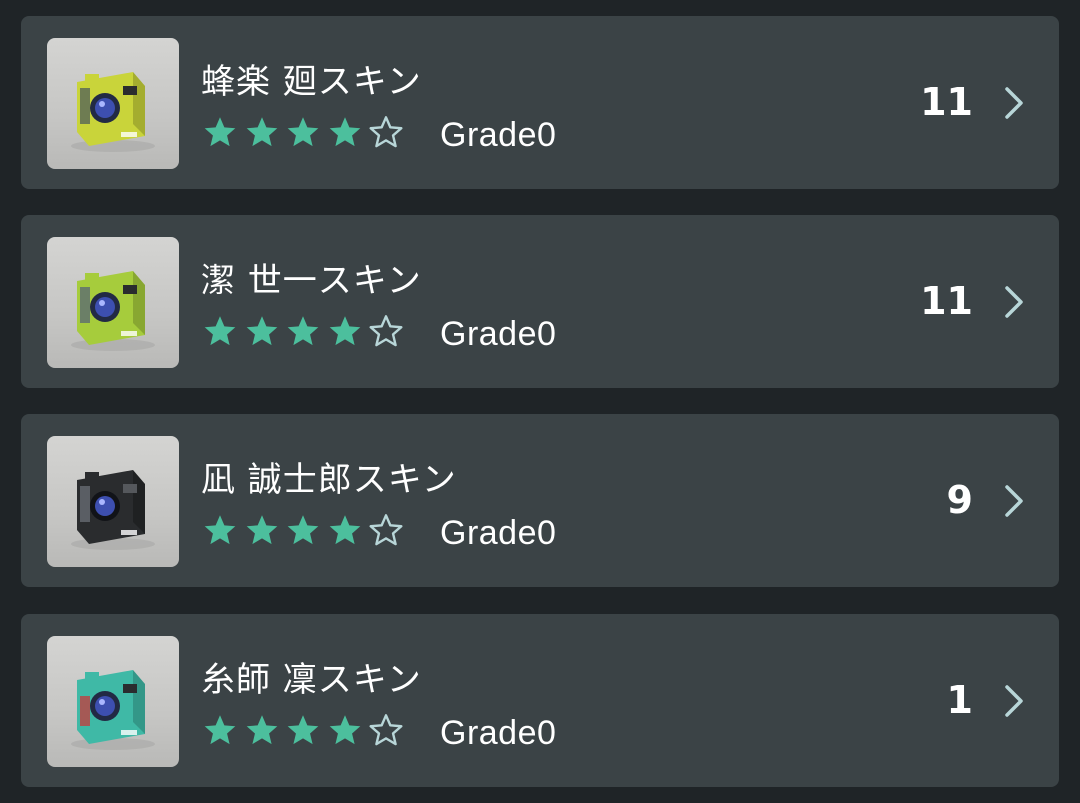  I want to click on skin-title: 糸師 凜スキン, so click(311, 680).